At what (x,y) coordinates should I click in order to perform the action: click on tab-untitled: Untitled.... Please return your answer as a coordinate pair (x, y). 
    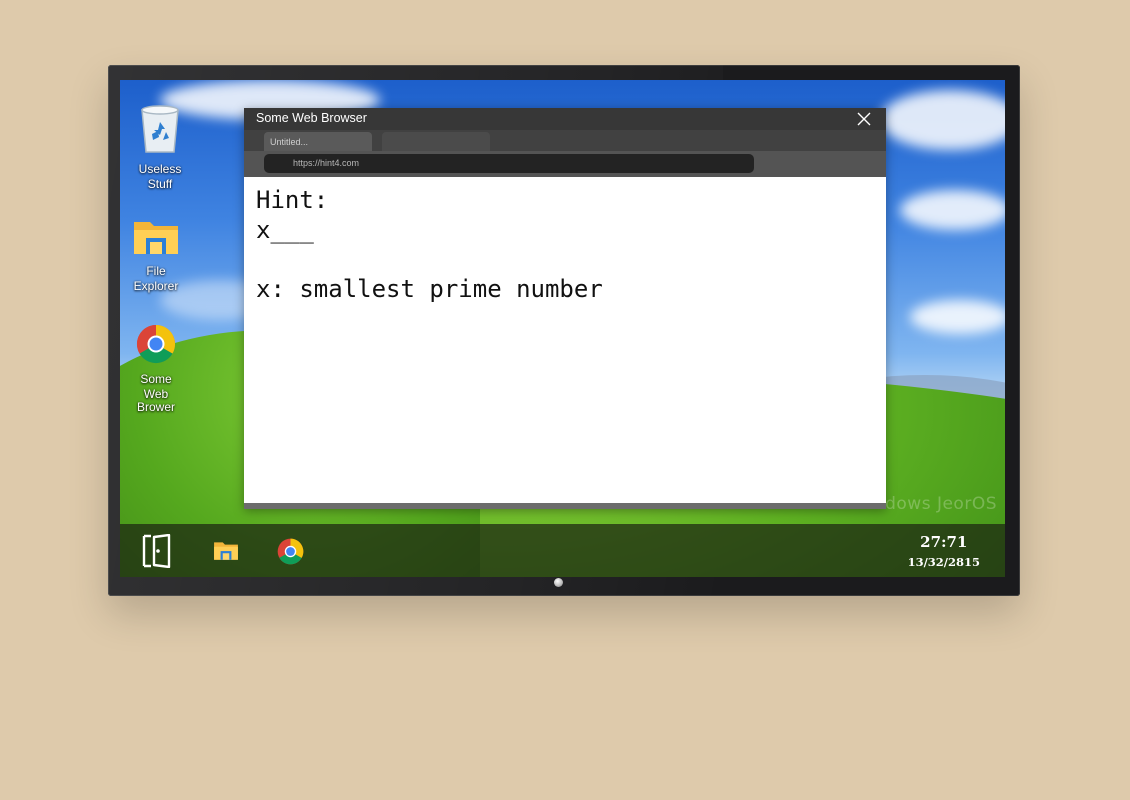
    Looking at the image, I should click on (318, 141).